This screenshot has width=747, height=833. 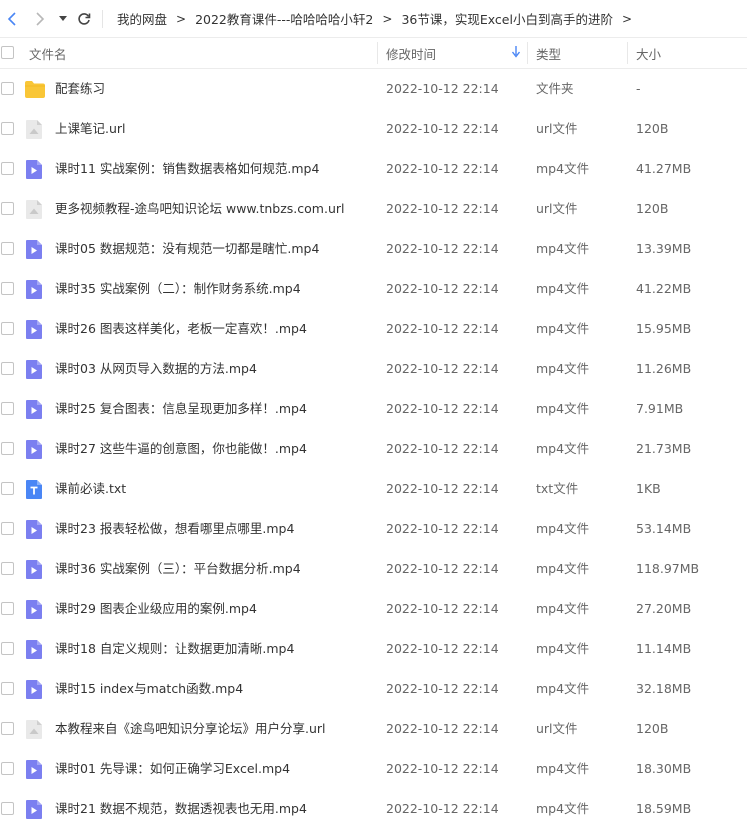 I want to click on column-header-name: 文件名, so click(x=48, y=53).